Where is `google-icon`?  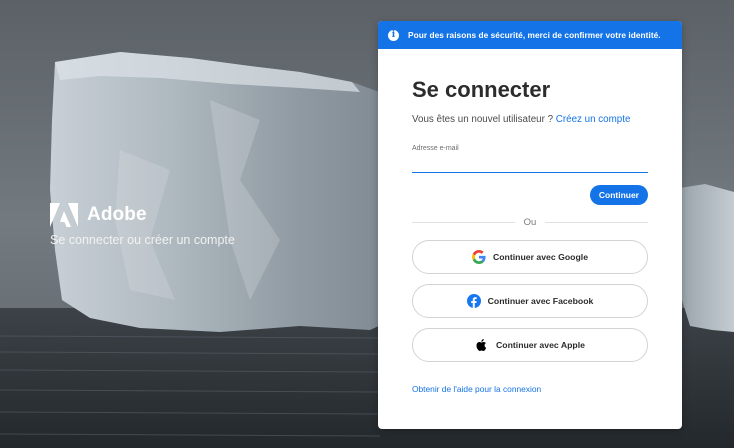 google-icon is located at coordinates (478, 256).